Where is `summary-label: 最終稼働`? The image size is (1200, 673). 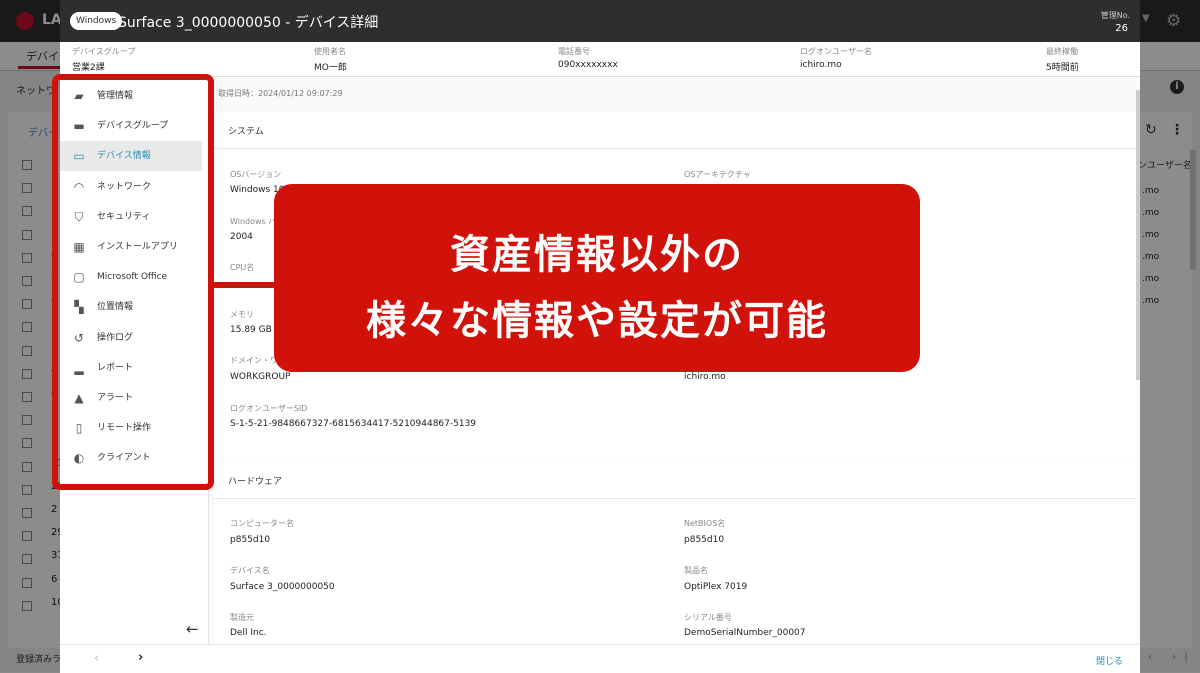
summary-label: 最終稼働 is located at coordinates (1062, 51).